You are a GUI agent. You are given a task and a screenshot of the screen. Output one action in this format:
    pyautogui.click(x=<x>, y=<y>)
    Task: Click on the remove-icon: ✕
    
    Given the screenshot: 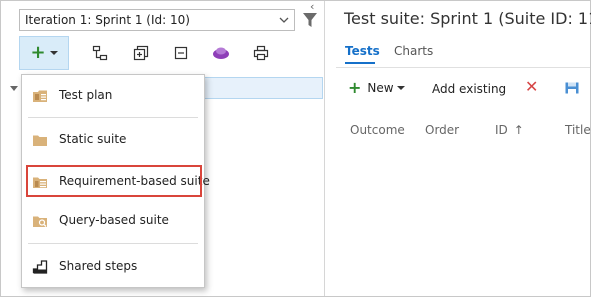 What is the action you would take?
    pyautogui.click(x=531, y=87)
    